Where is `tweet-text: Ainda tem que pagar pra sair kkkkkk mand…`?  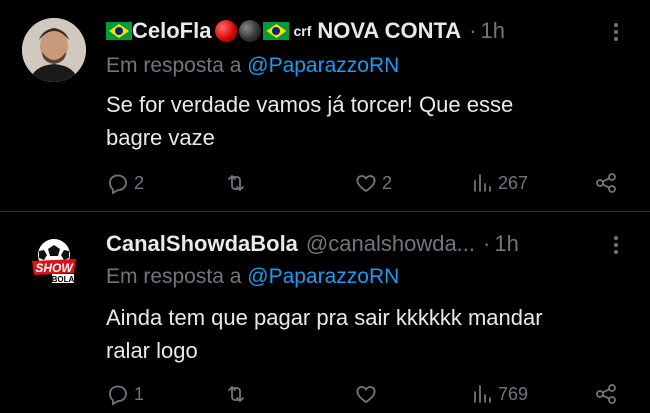 tweet-text: Ainda tem que pagar pra sair kkkkkk mand… is located at coordinates (371, 334).